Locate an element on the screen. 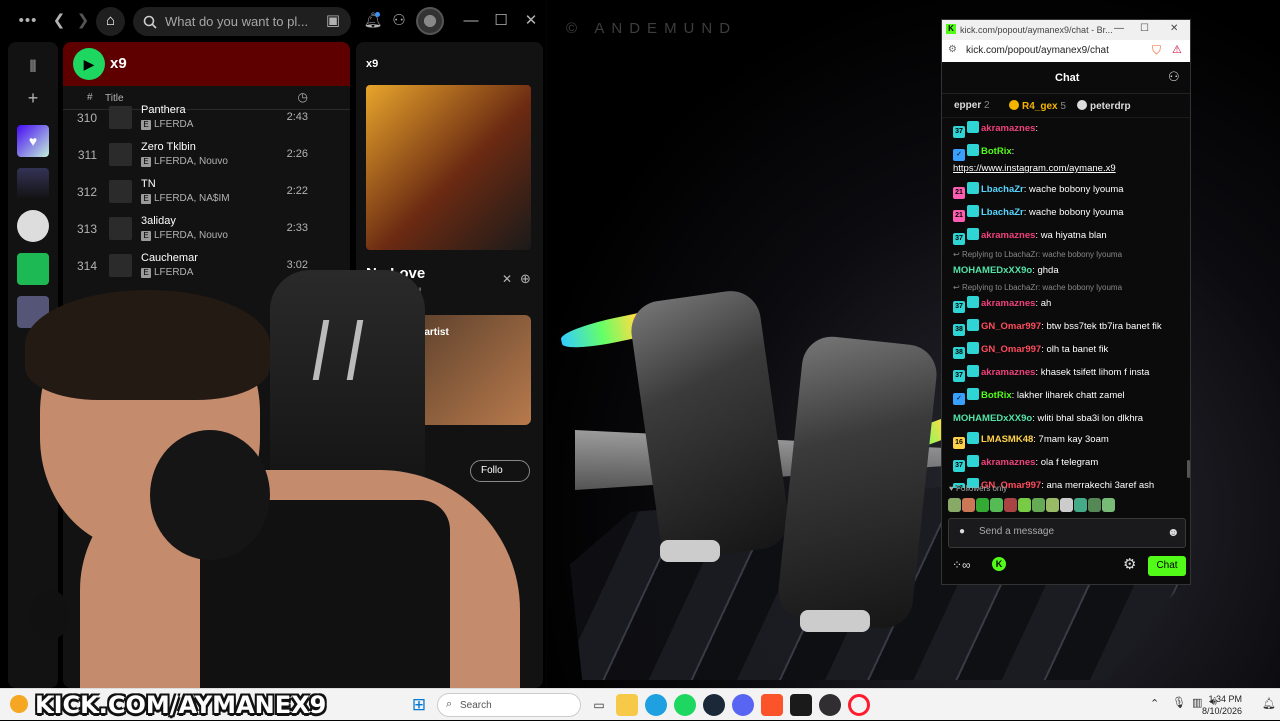 This screenshot has width=1280, height=721. track-title: Panthera is located at coordinates (163, 110).